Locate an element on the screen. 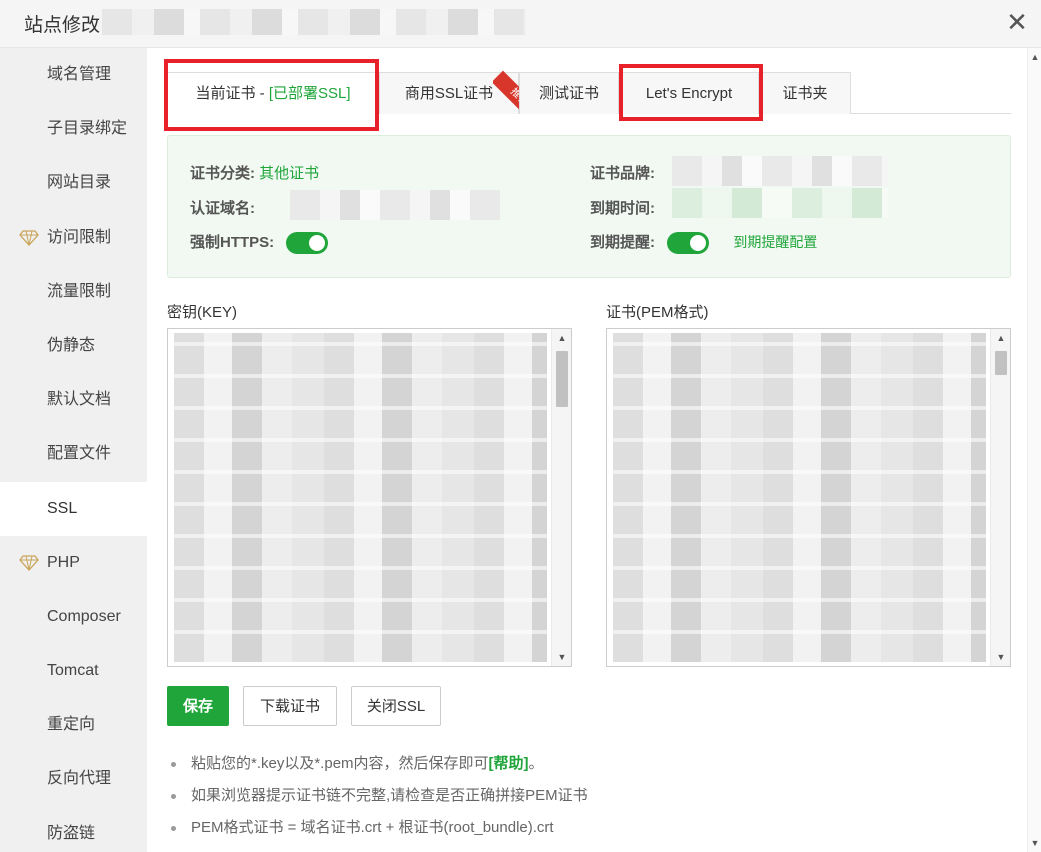 The image size is (1041, 852). sidebar-item-tomcat: Tomcat is located at coordinates (73, 671).